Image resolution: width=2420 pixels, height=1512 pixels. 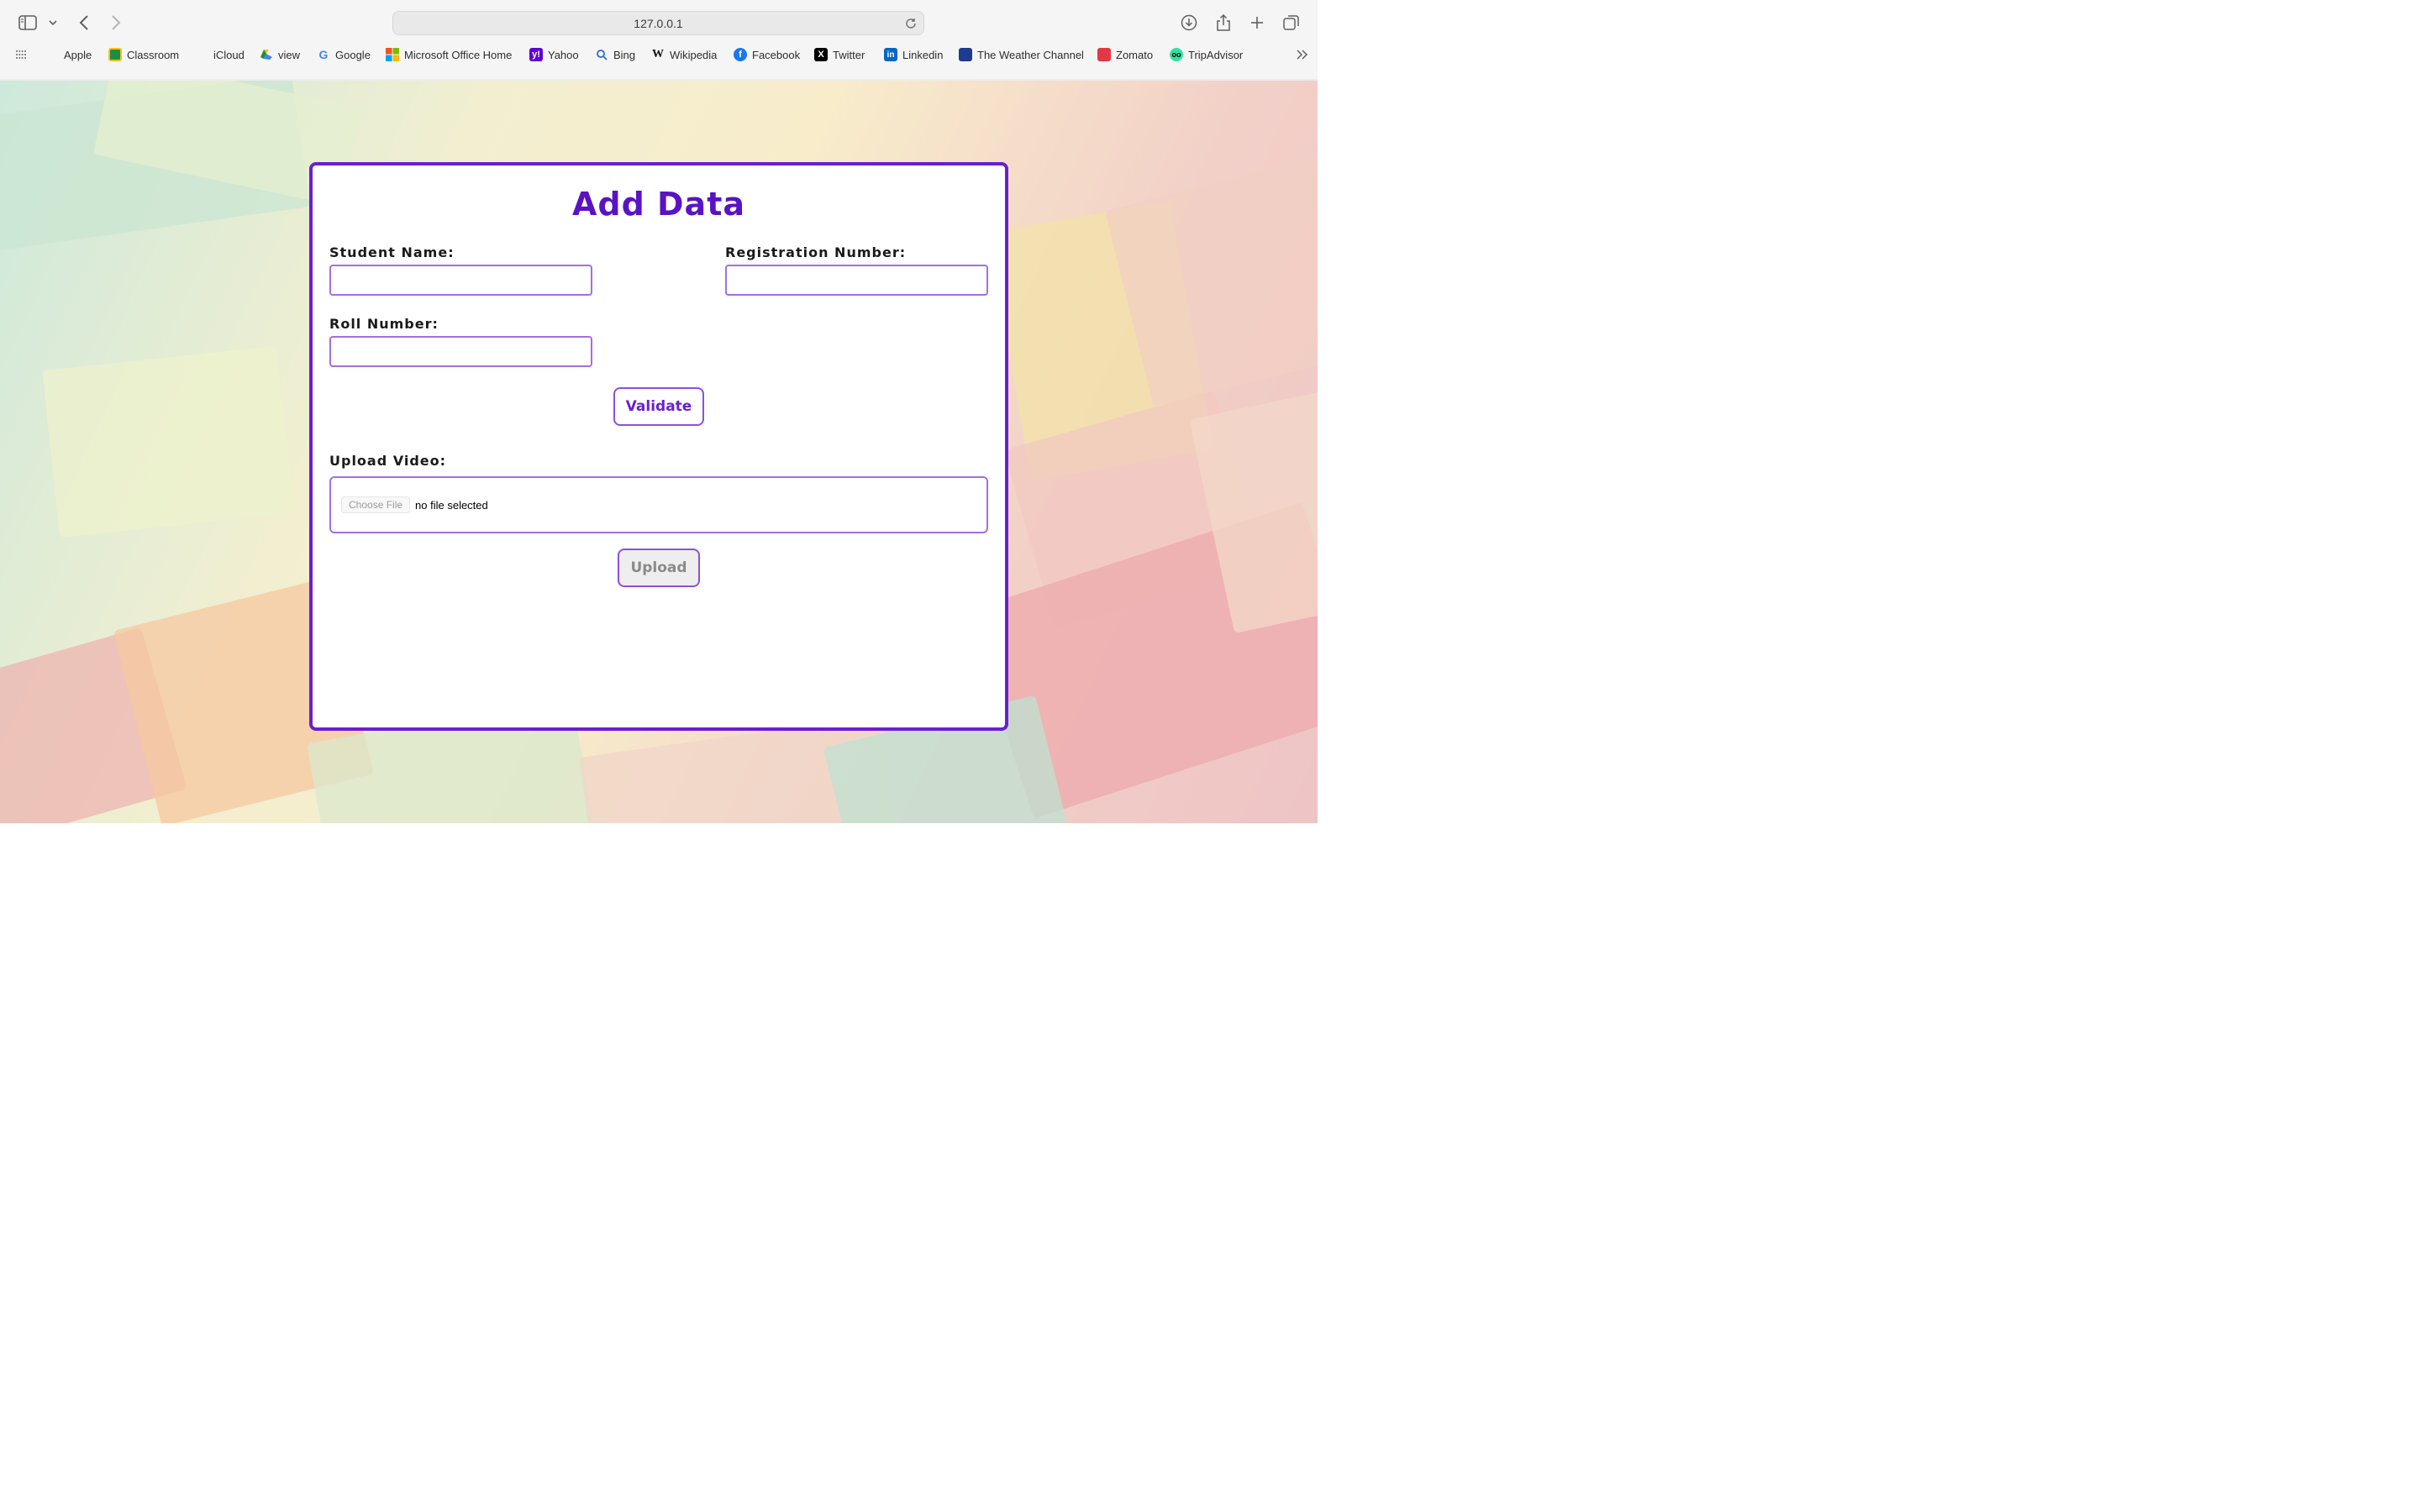 I want to click on download-icon, so click(x=1189, y=22).